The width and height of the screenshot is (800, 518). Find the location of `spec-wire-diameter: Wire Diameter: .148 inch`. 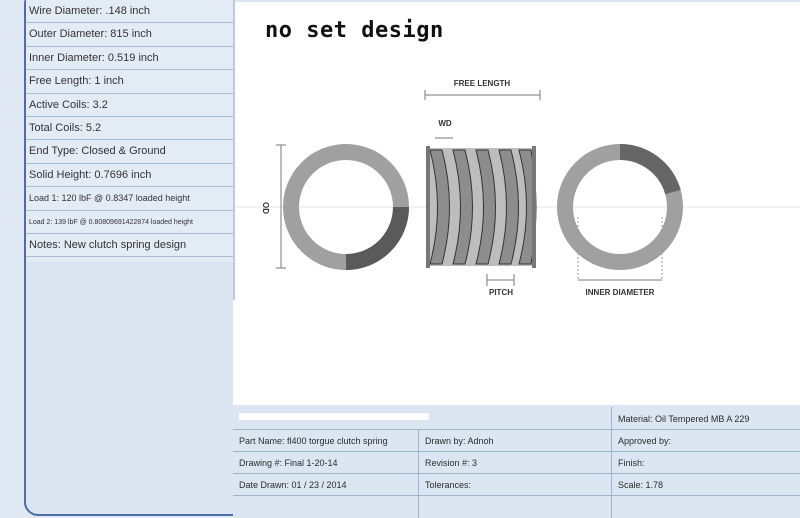

spec-wire-diameter: Wire Diameter: .148 inch is located at coordinates (129, 12).